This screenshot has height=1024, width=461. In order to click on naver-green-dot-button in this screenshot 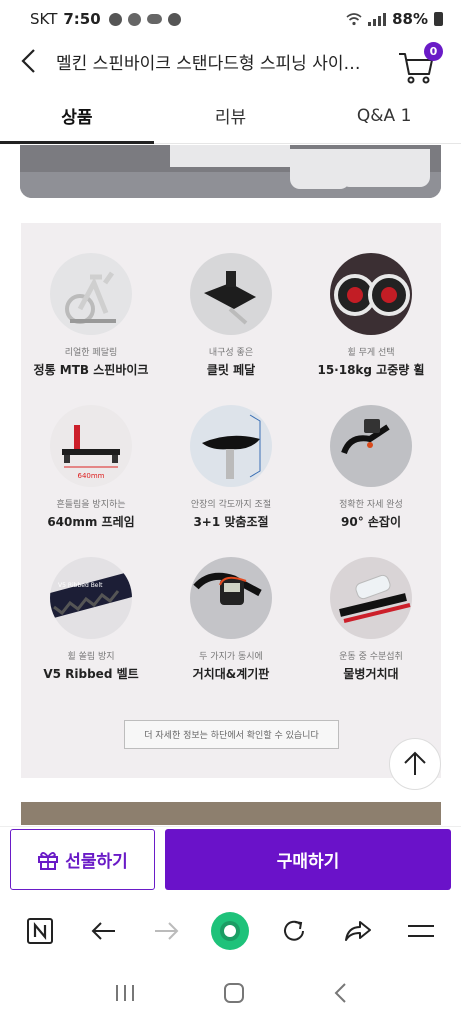, I will do `click(230, 931)`.